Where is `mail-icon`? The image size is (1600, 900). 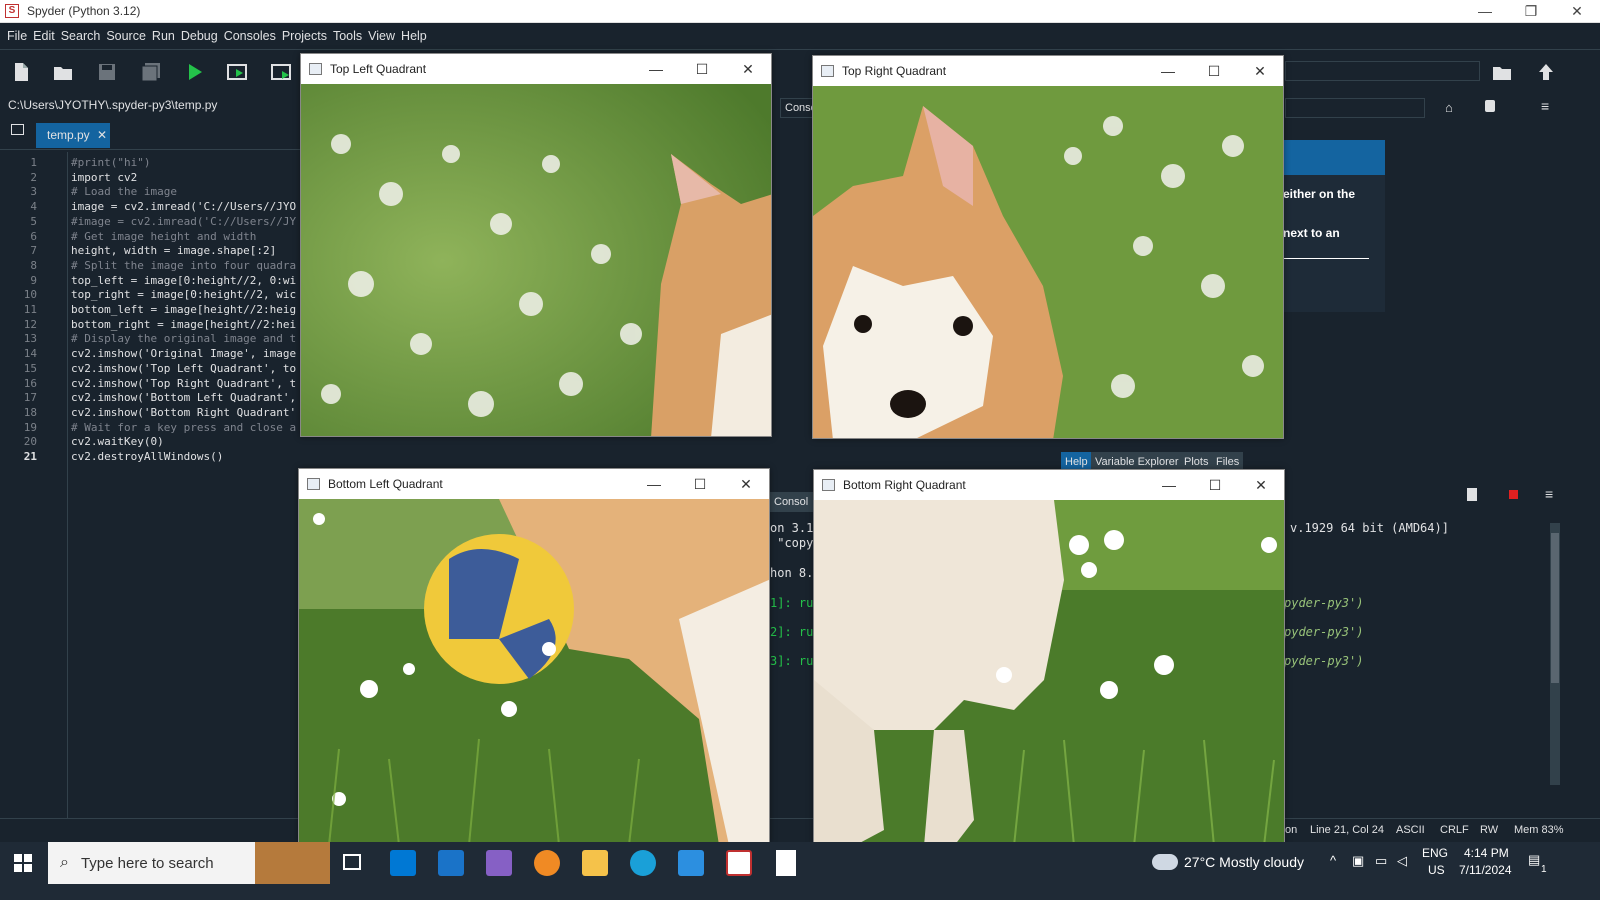
mail-icon is located at coordinates (451, 863).